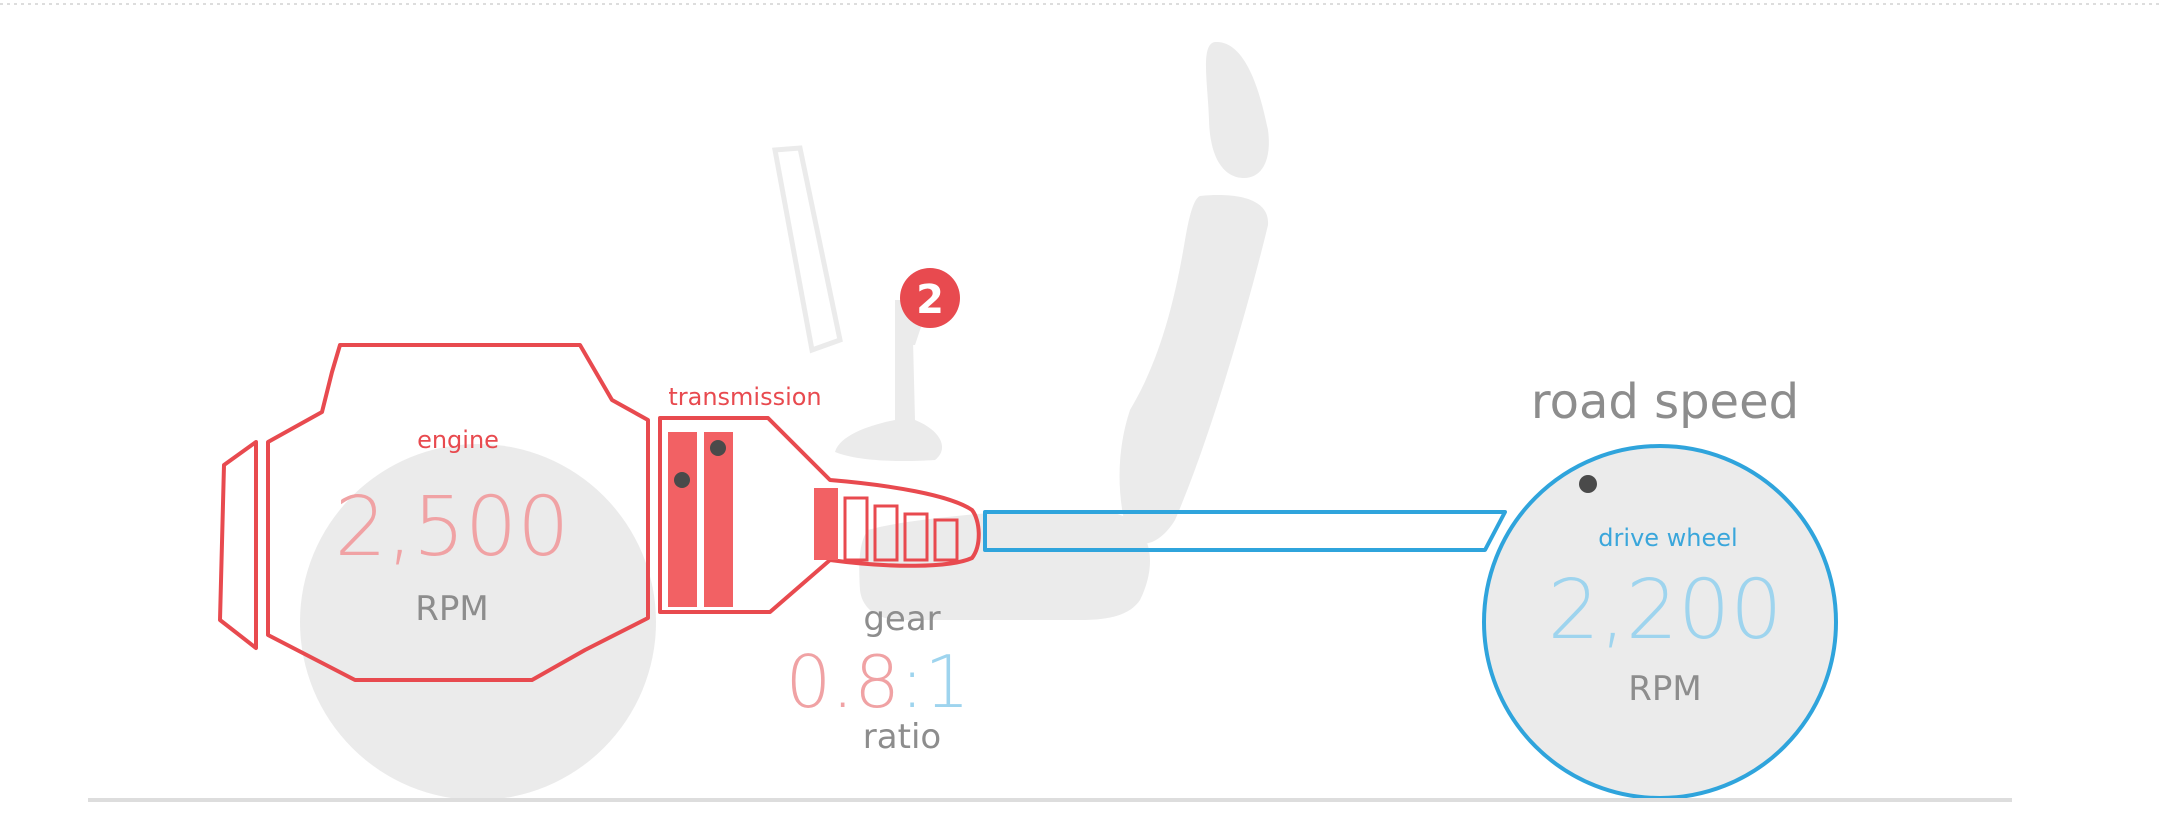 This screenshot has width=2162, height=820. I want to click on drive-wheel-rpm-value: 2,200, so click(1665, 610).